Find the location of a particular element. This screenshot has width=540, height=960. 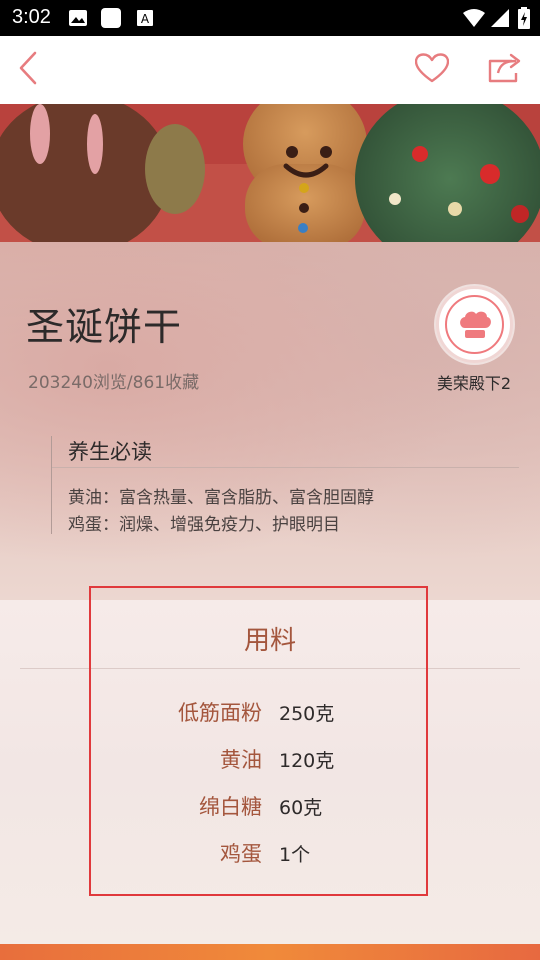

top-bar is located at coordinates (270, 70).